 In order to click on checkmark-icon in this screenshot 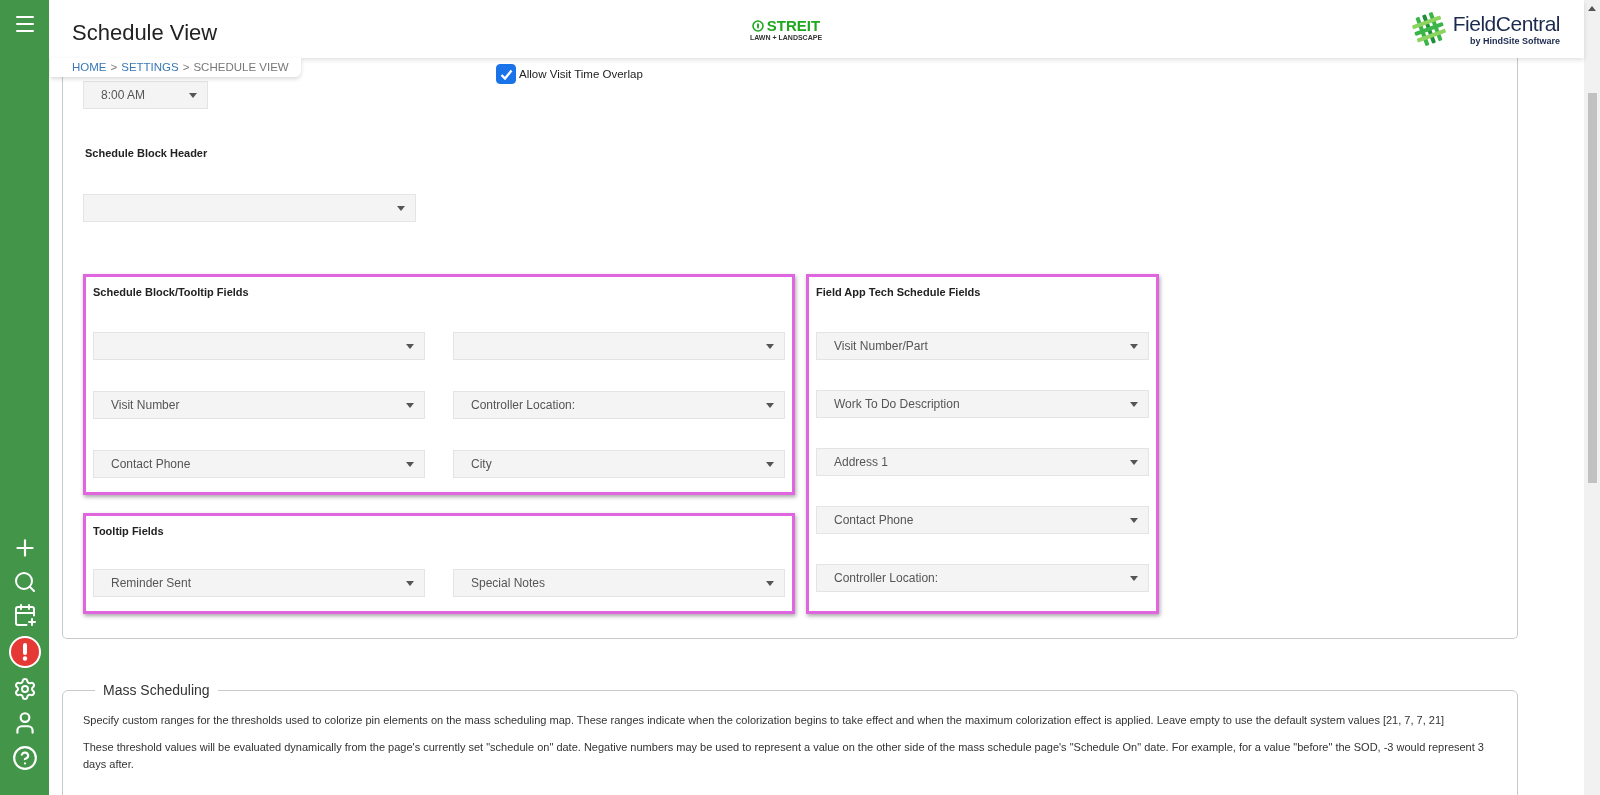, I will do `click(506, 74)`.